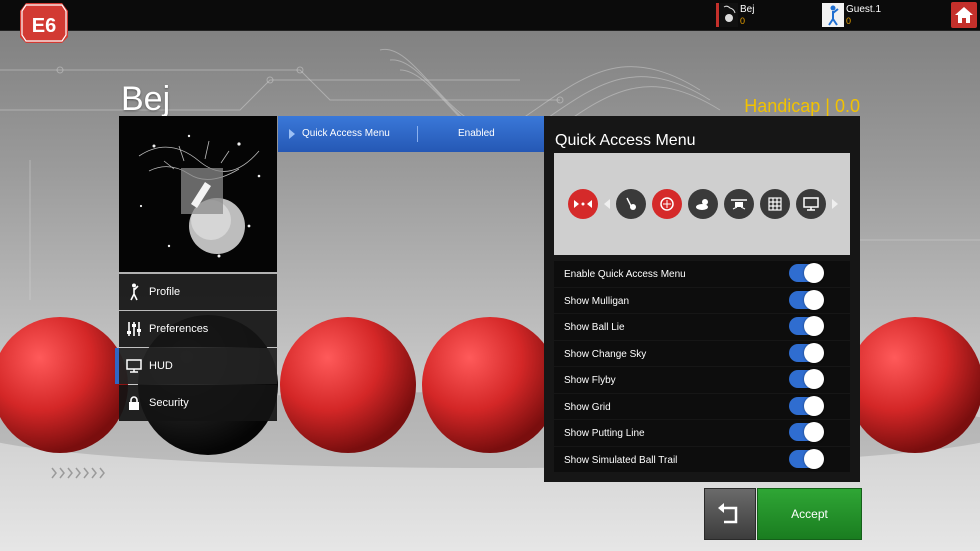 The width and height of the screenshot is (980, 551). I want to click on menu-item-preferences: Preferences, so click(198, 329).